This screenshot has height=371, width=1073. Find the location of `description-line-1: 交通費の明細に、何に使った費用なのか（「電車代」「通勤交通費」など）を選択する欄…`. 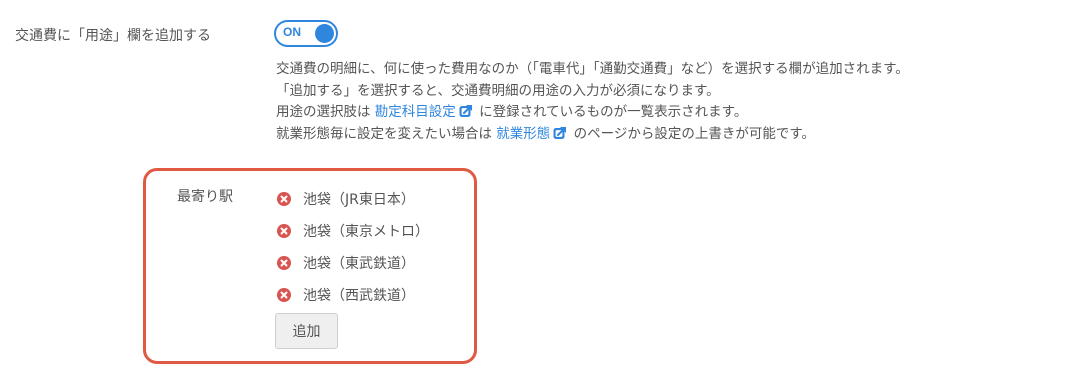

description-line-1: 交通費の明細に、何に使った費用なのか（「電車代」「通勤交通費」など）を選択する欄… is located at coordinates (592, 69).